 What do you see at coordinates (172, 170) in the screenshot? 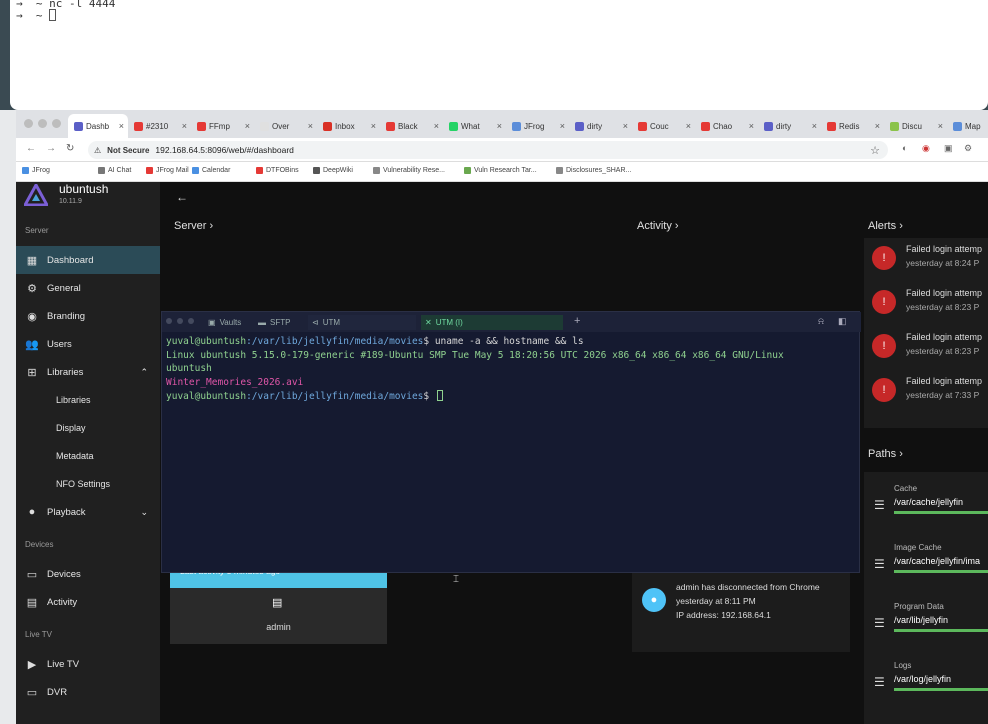
I see `bookmark-label: JFrog Mail` at bounding box center [172, 170].